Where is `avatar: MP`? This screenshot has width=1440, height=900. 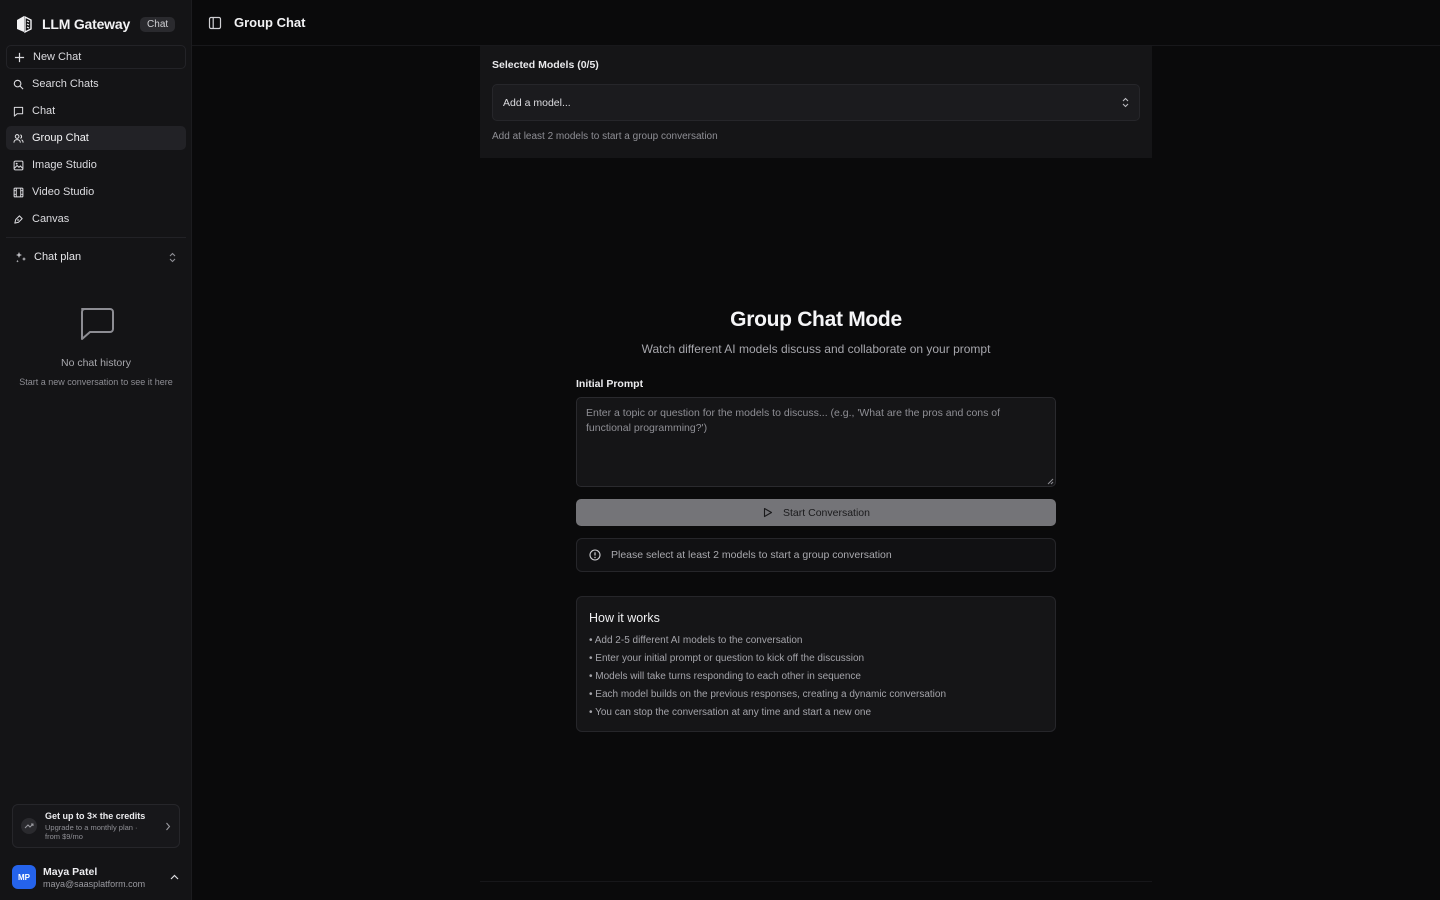
avatar: MP is located at coordinates (24, 877).